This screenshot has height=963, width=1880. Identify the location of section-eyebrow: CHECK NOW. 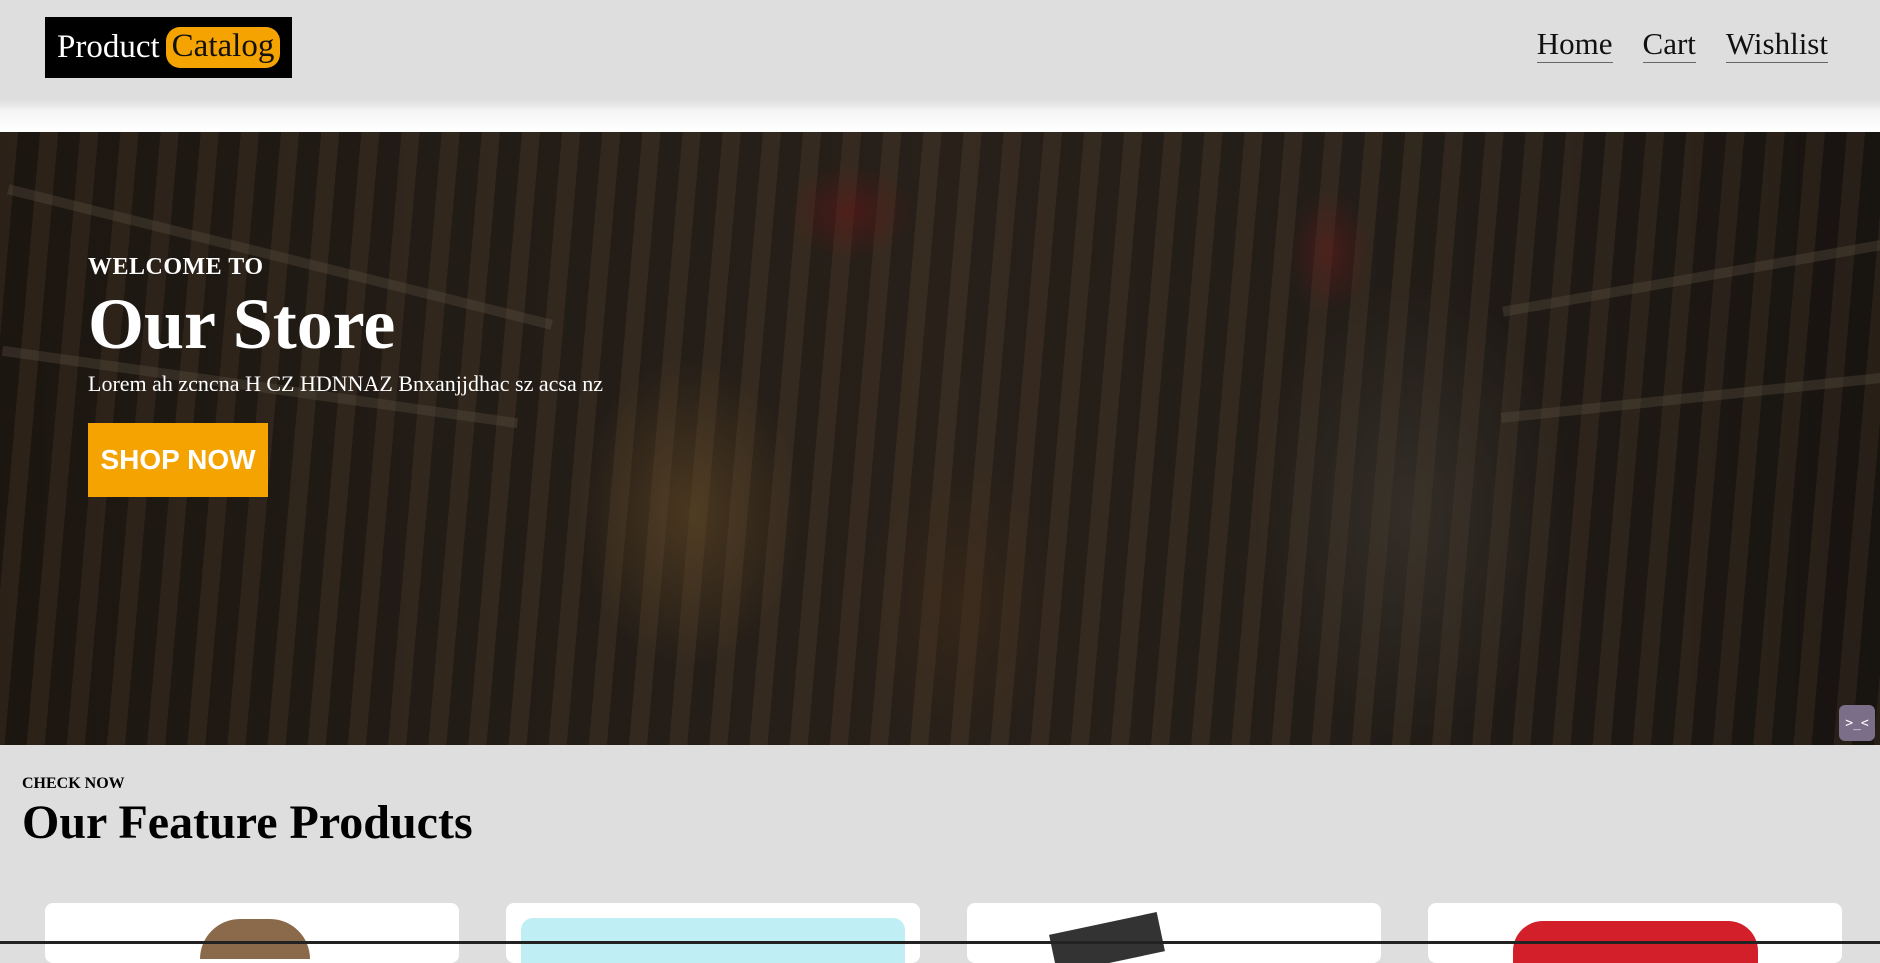
(73, 783).